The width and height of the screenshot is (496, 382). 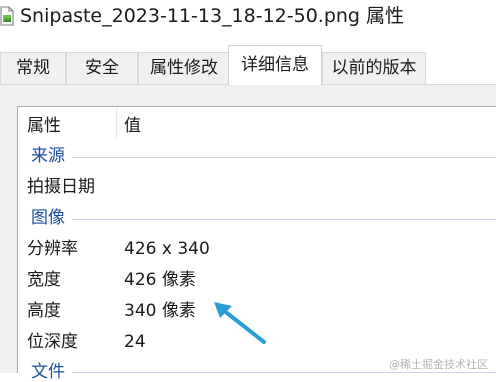 What do you see at coordinates (33, 68) in the screenshot?
I see `tab-general: 常规` at bounding box center [33, 68].